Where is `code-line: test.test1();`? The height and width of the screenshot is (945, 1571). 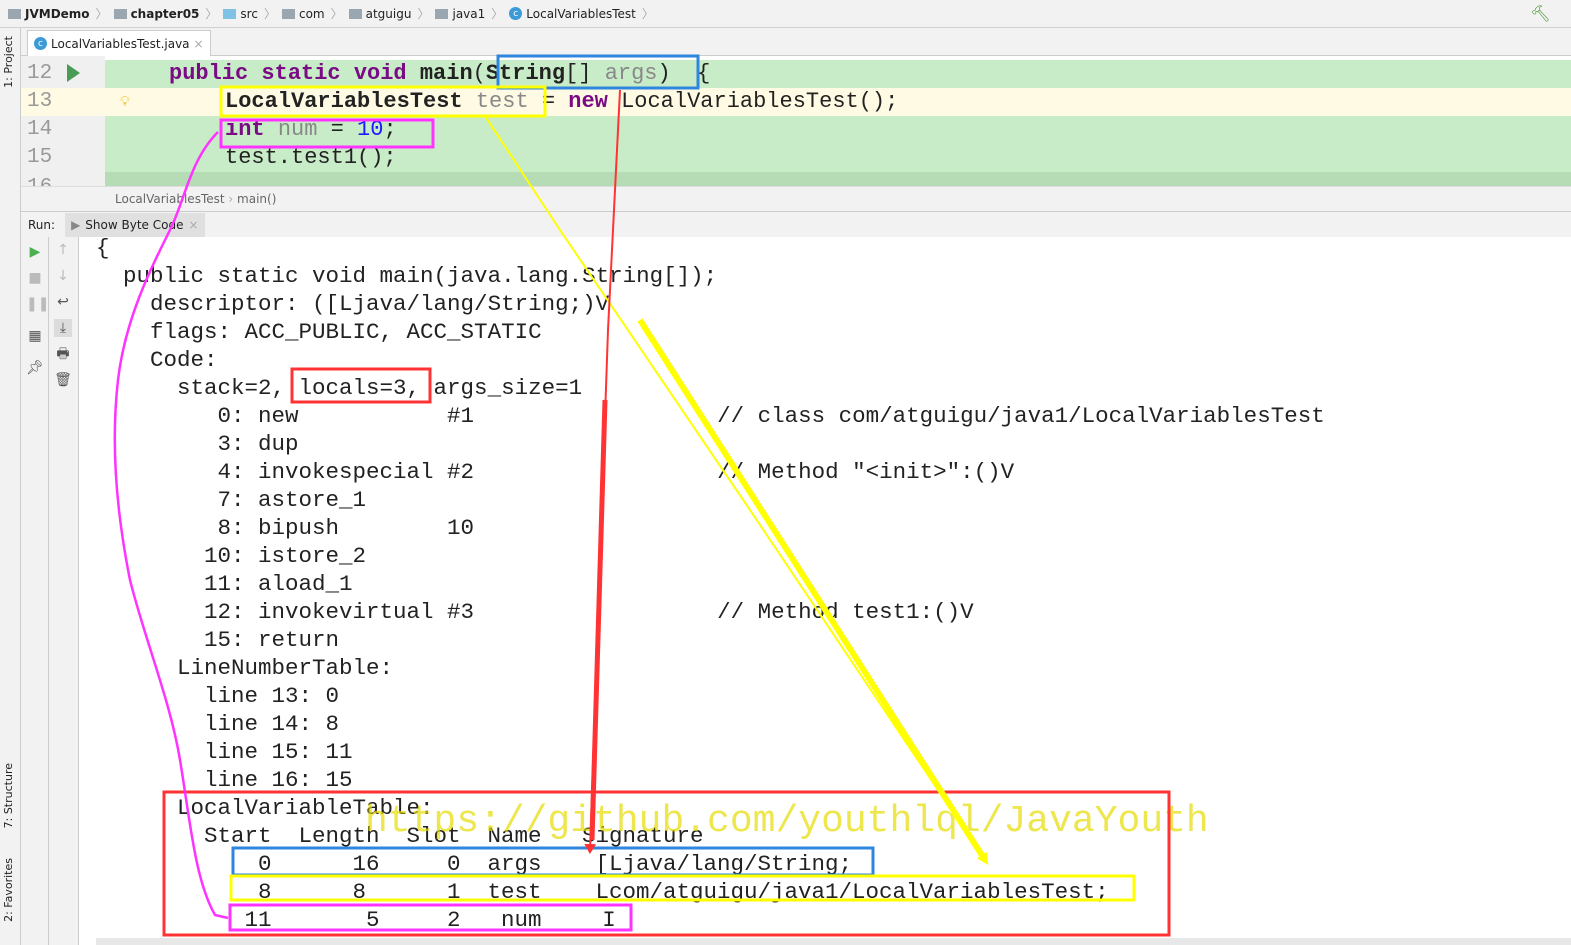 code-line: test.test1(); is located at coordinates (311, 158).